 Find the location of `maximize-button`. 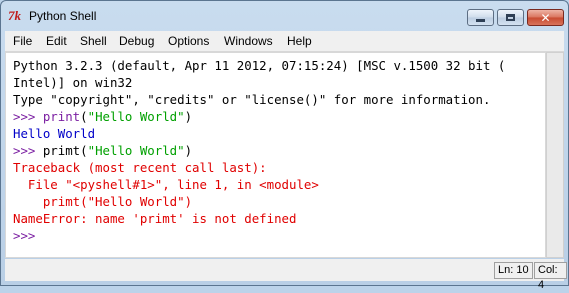

maximize-button is located at coordinates (510, 17).